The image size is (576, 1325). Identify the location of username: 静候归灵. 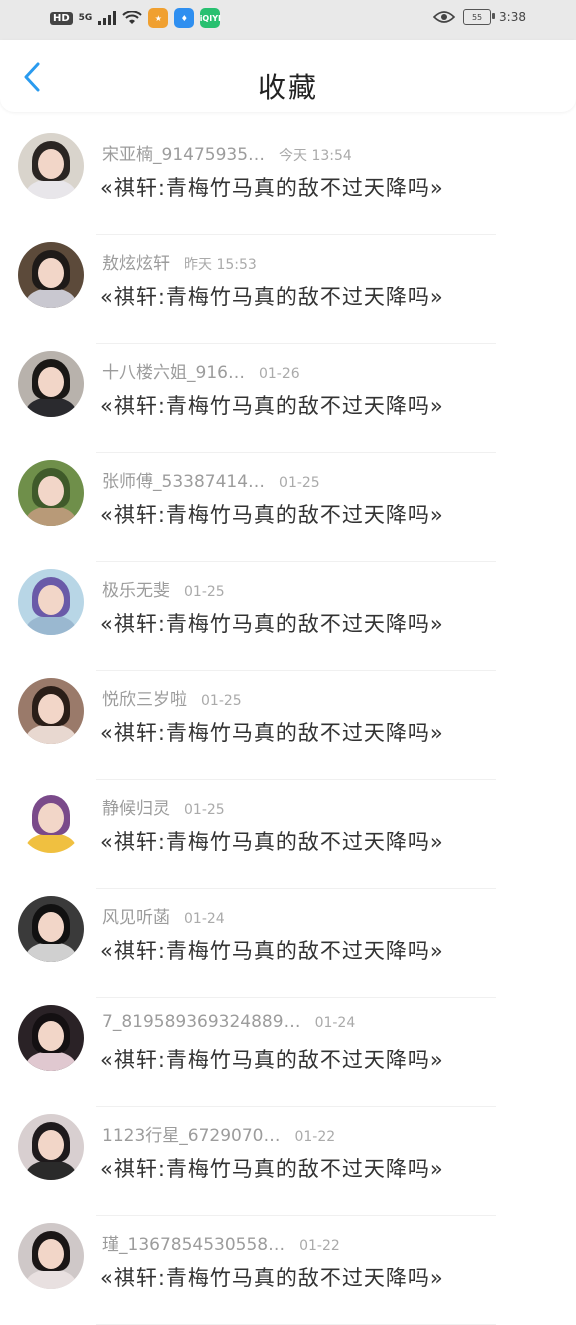
(136, 809).